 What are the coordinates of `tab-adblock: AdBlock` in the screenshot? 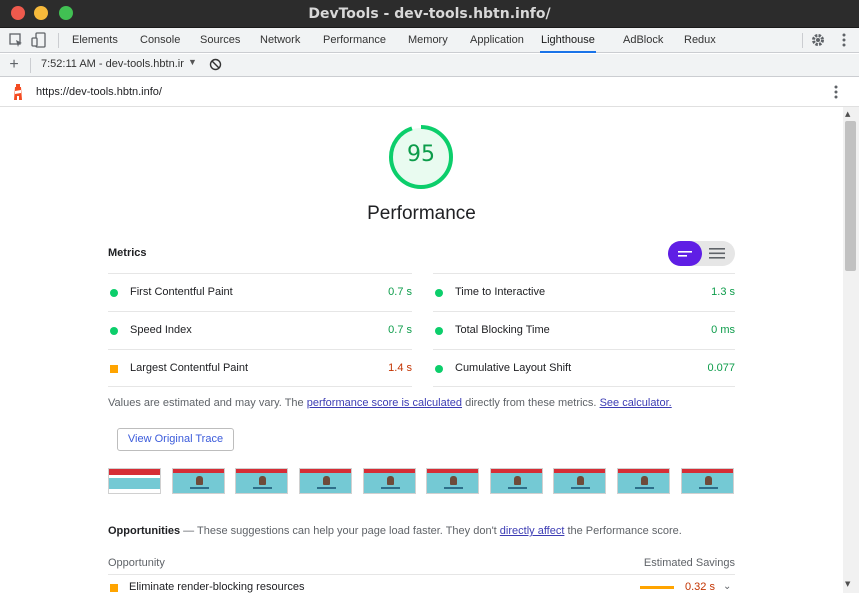 It's located at (643, 40).